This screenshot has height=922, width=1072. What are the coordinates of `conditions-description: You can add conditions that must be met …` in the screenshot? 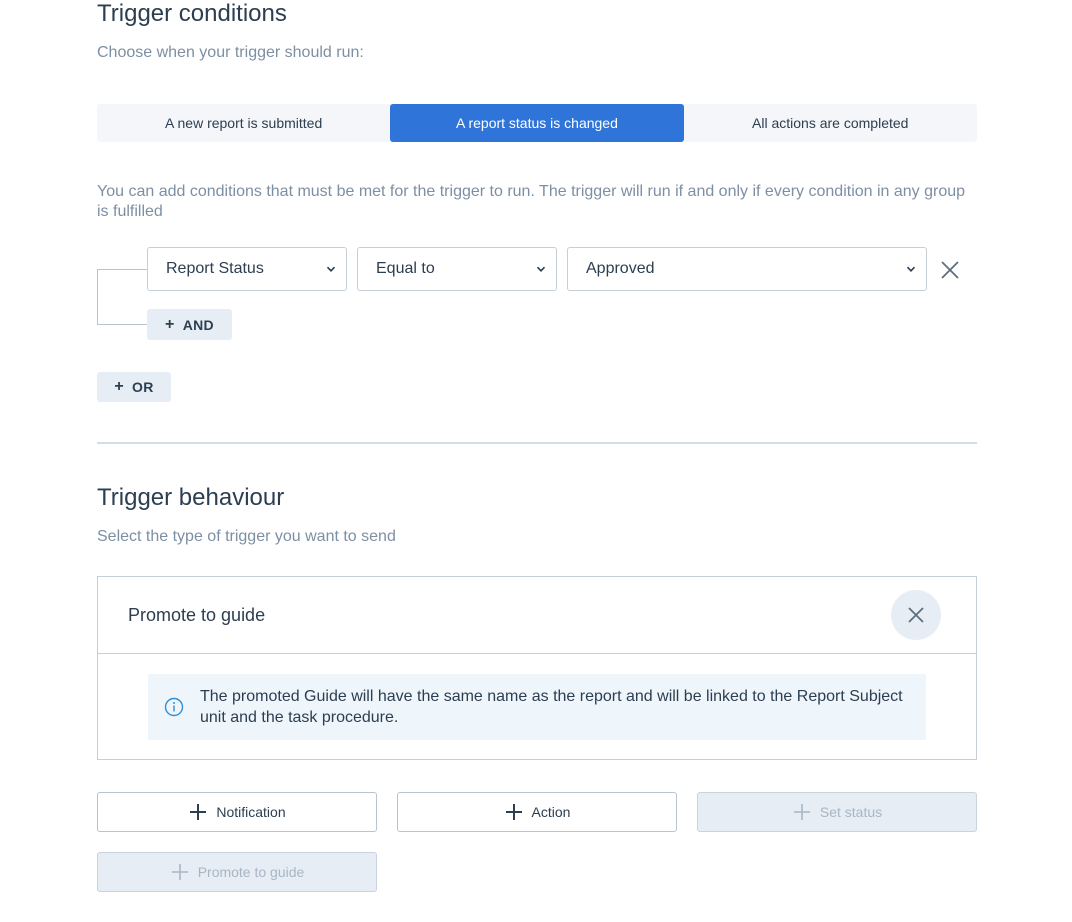 It's located at (531, 201).